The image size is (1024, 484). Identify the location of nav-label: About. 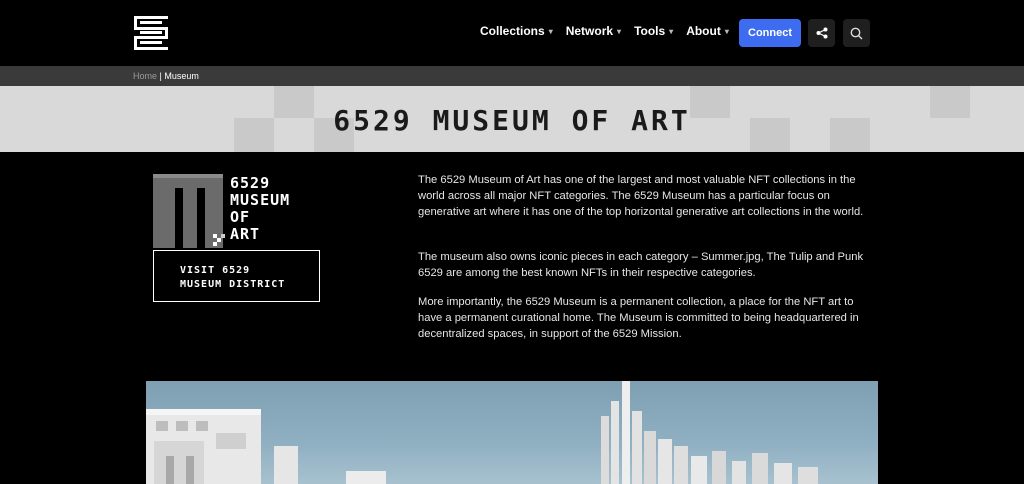
(703, 31).